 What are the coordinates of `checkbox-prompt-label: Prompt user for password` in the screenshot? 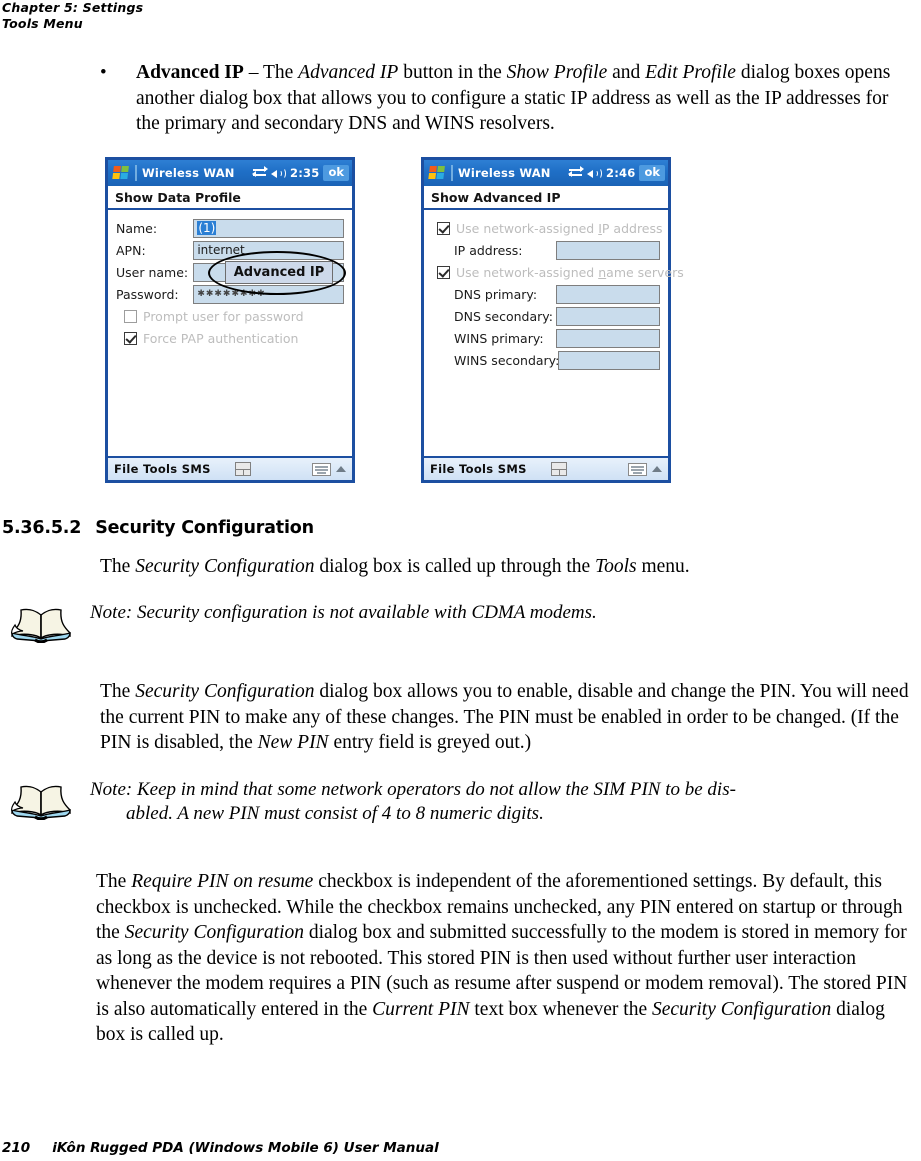 It's located at (223, 316).